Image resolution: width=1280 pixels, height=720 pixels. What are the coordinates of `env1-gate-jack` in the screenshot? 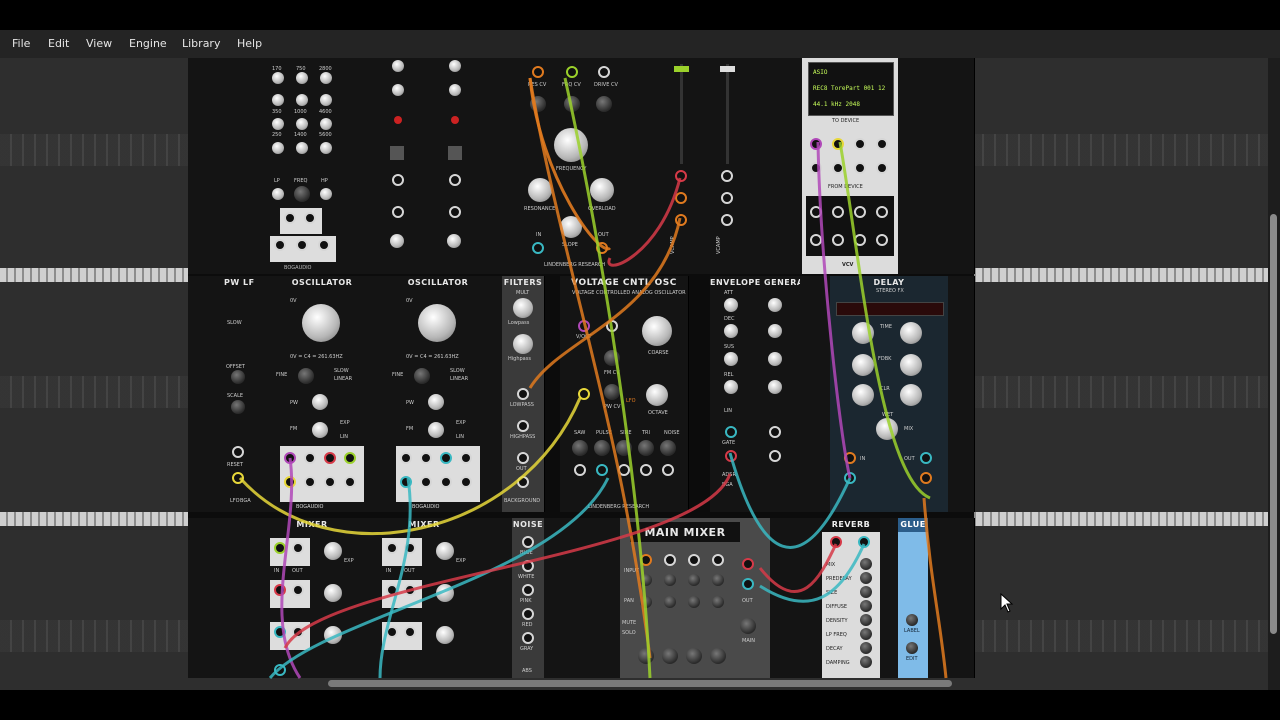 It's located at (731, 432).